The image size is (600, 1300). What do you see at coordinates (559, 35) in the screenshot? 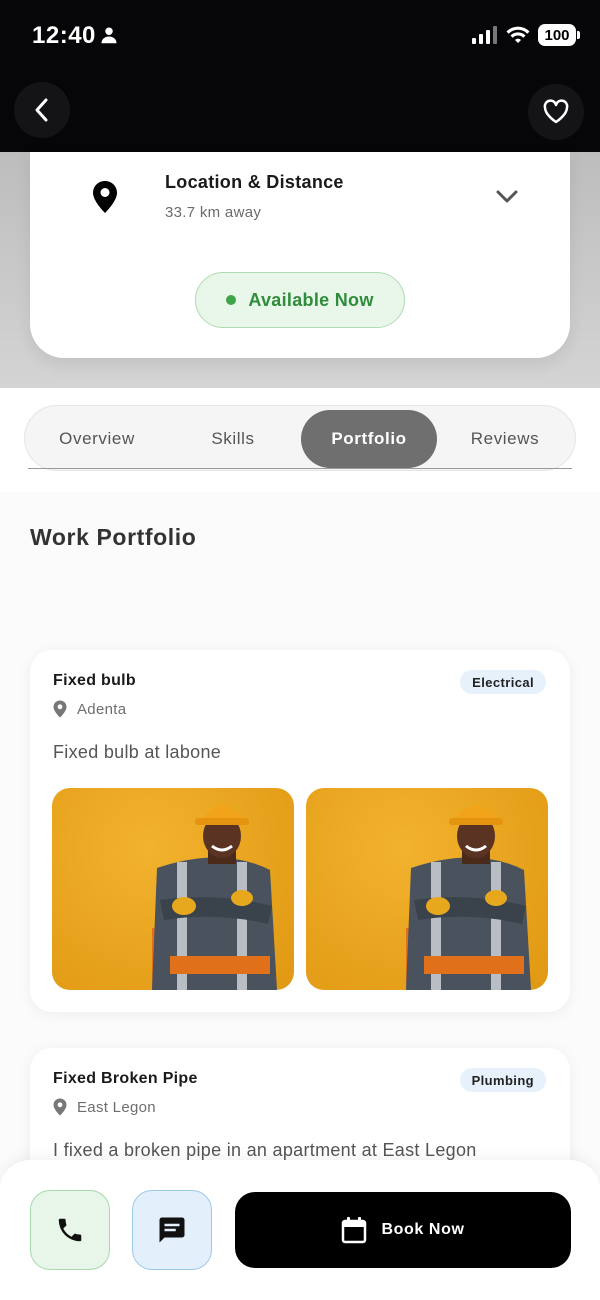
I see `battery-indicator: 100` at bounding box center [559, 35].